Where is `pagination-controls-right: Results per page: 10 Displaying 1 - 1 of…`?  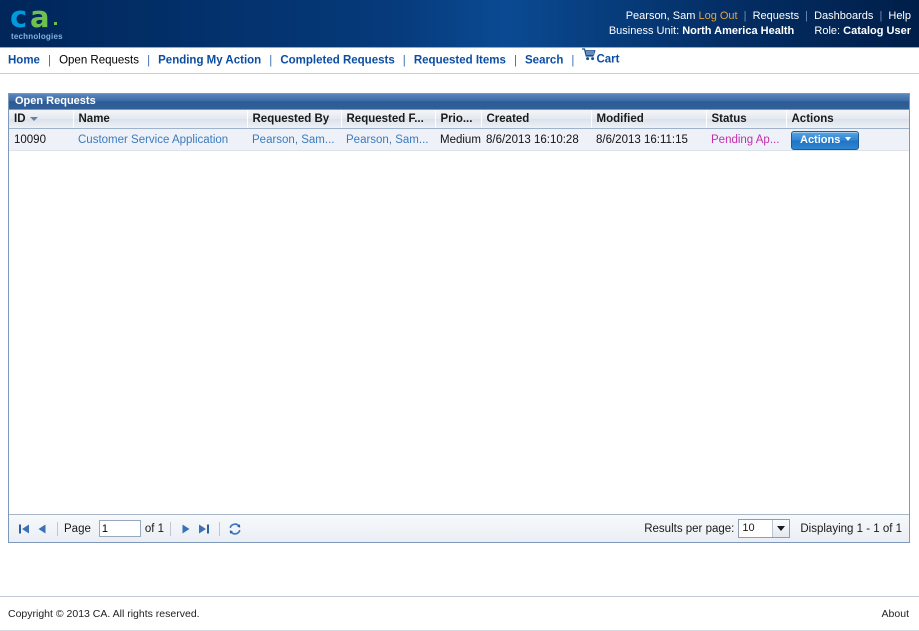 pagination-controls-right: Results per page: 10 Displaying 1 - 1 of… is located at coordinates (773, 528).